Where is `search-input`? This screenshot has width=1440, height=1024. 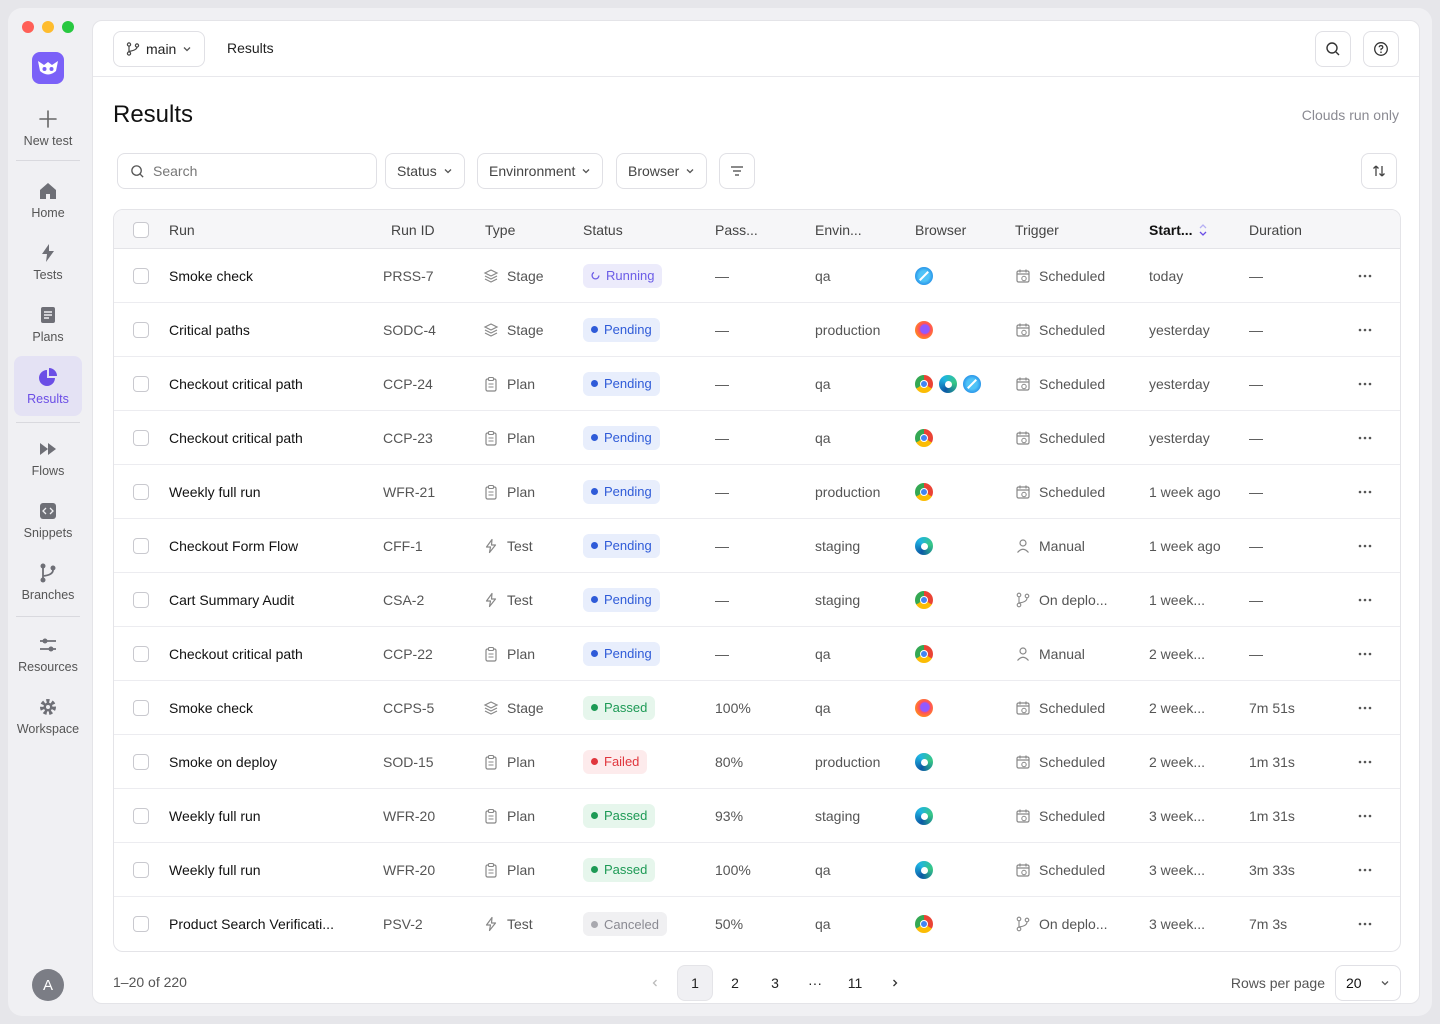
search-input is located at coordinates (253, 171).